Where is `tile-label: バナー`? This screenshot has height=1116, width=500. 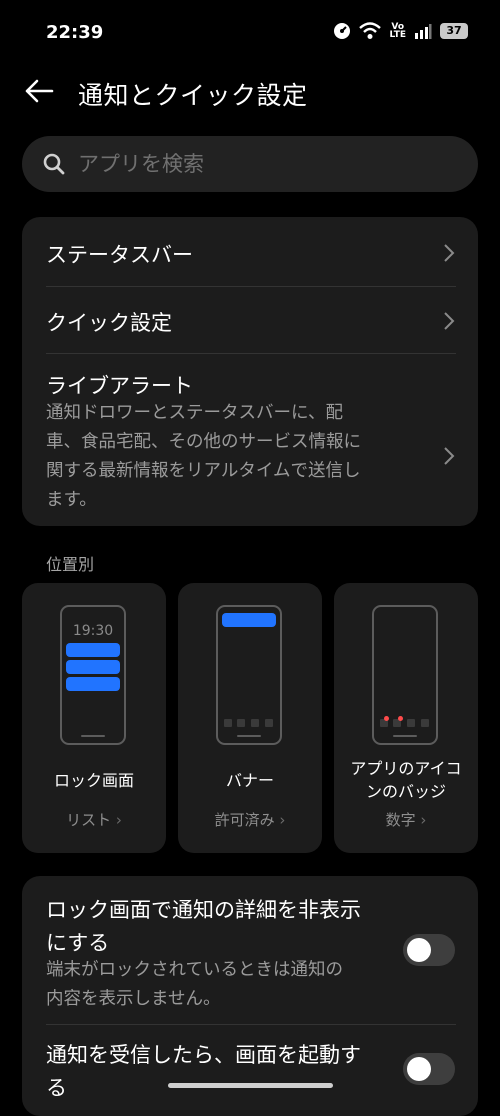 tile-label: バナー is located at coordinates (249, 780).